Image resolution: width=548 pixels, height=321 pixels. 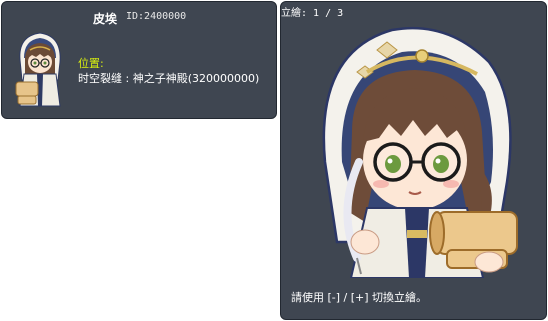 What do you see at coordinates (91, 63) in the screenshot?
I see `location-label: 位置:` at bounding box center [91, 63].